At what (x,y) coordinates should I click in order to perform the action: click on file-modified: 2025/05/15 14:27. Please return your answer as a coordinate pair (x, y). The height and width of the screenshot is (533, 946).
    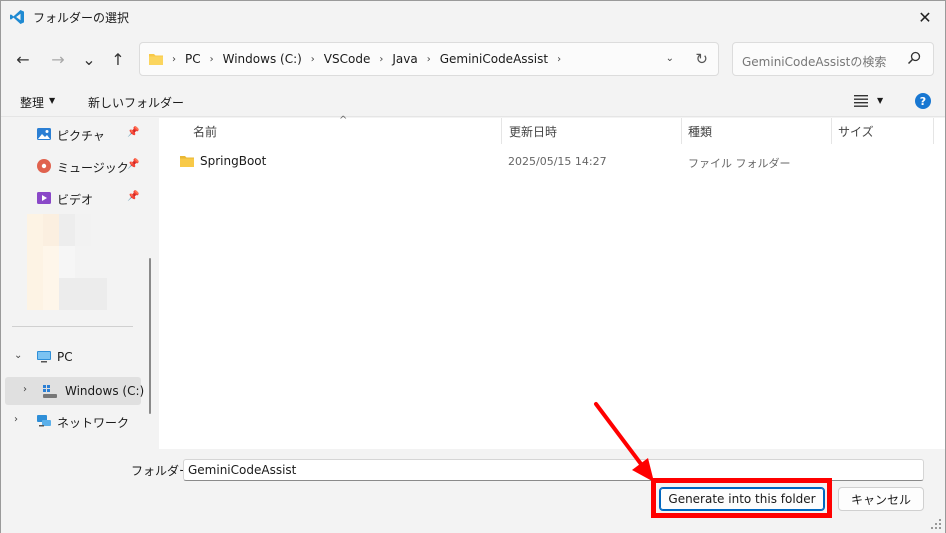
    Looking at the image, I should click on (557, 161).